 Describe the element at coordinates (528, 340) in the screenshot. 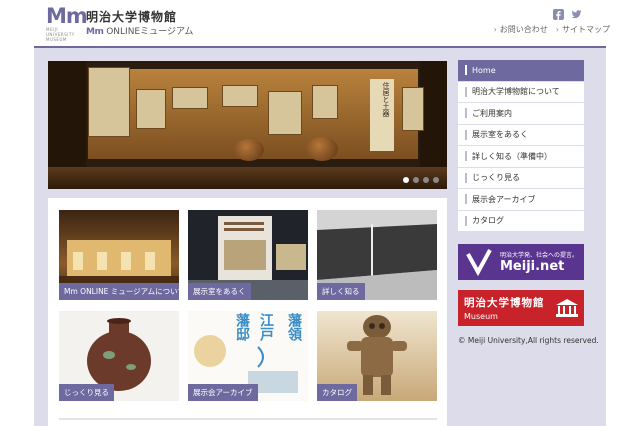

I see `copyright-text: © Meiji University,All rights reserved.` at that location.